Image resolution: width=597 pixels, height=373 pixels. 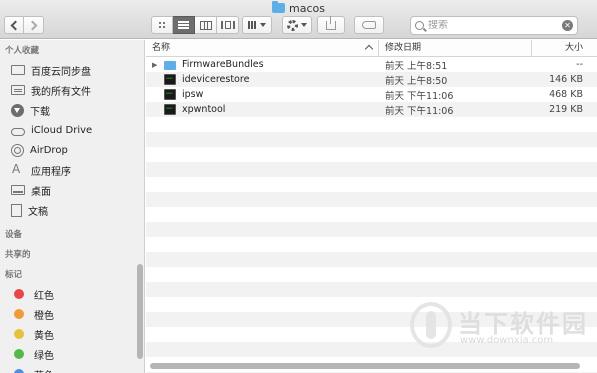 I want to click on sidebar-item-applications: 应用程序, so click(x=72, y=170).